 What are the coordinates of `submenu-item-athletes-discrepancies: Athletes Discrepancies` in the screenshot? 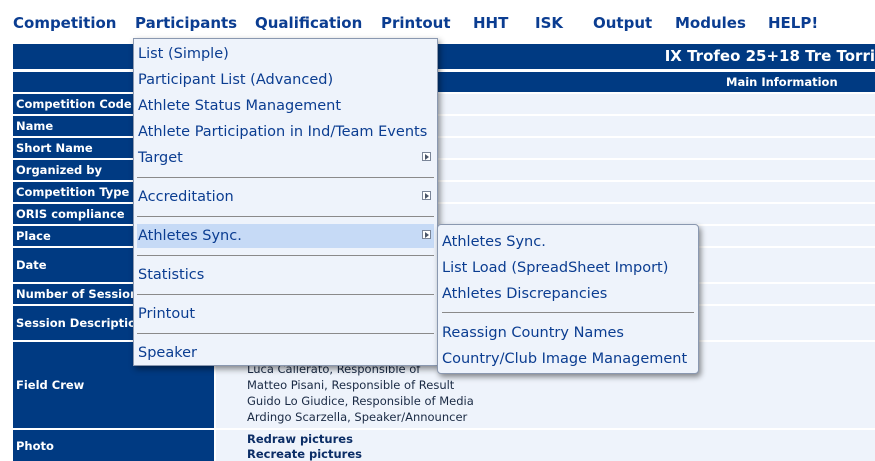 It's located at (567, 294).